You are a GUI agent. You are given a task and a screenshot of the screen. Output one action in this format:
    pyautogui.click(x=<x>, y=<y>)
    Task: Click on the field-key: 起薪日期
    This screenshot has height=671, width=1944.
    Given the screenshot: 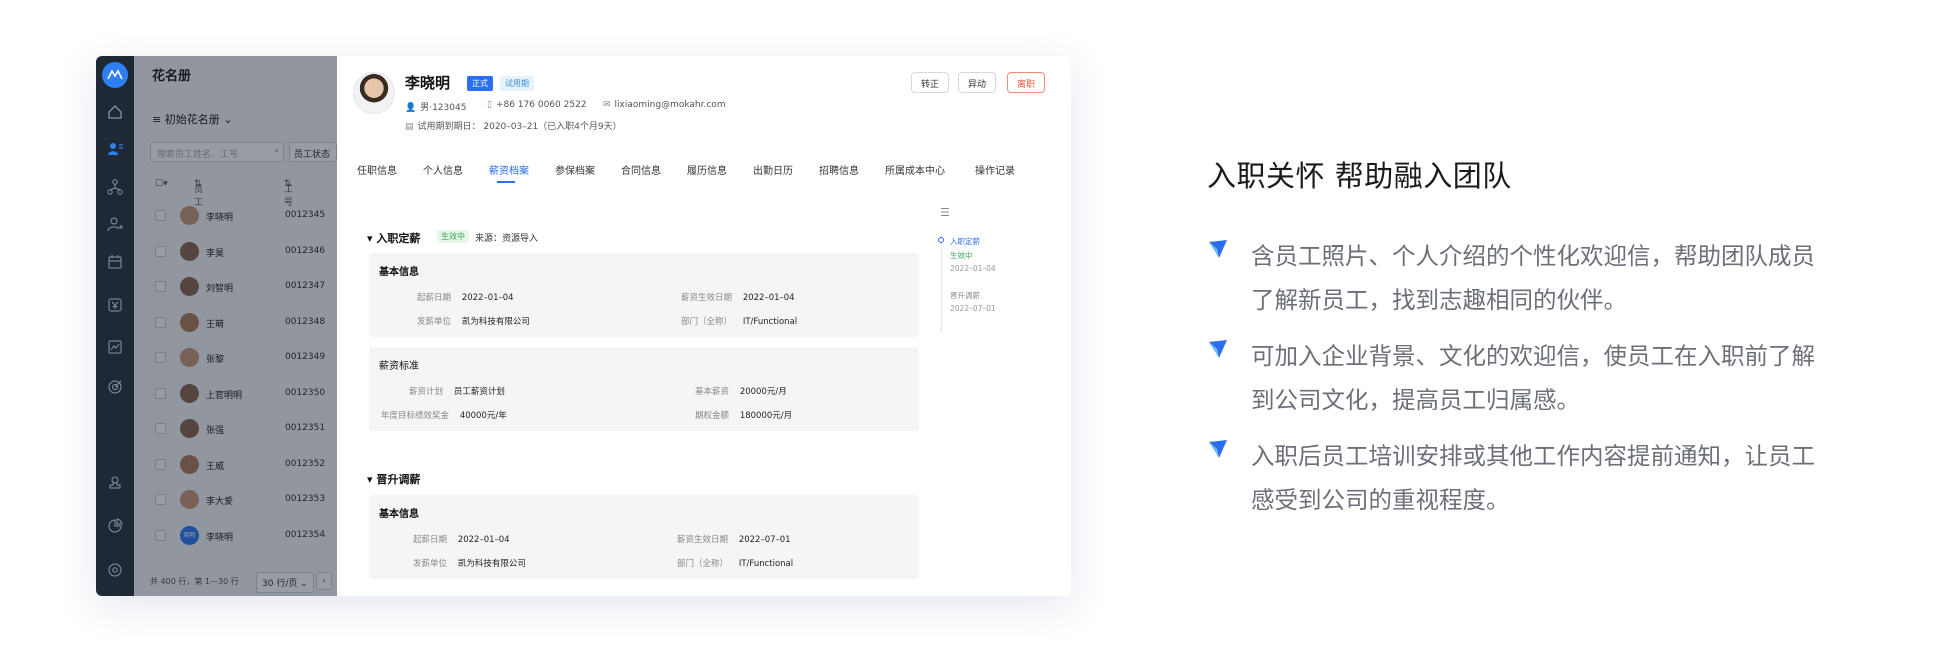 What is the action you would take?
    pyautogui.click(x=430, y=540)
    